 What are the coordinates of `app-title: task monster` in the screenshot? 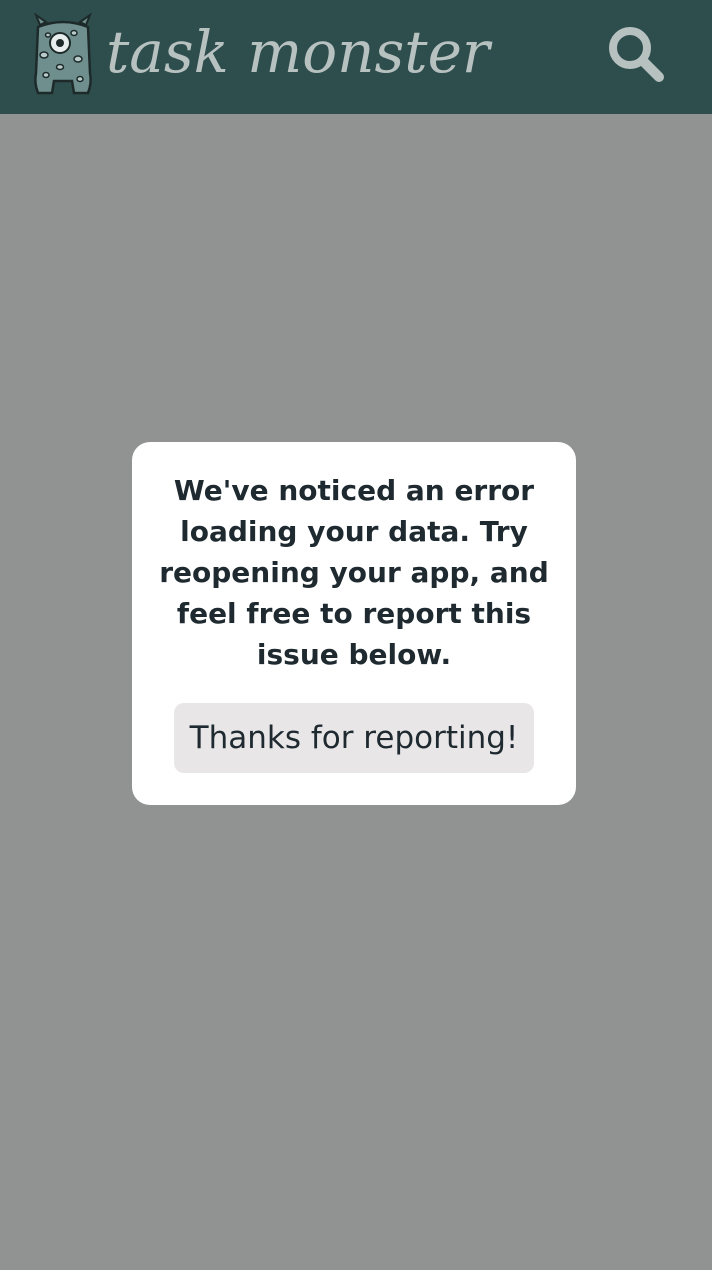 It's located at (298, 52).